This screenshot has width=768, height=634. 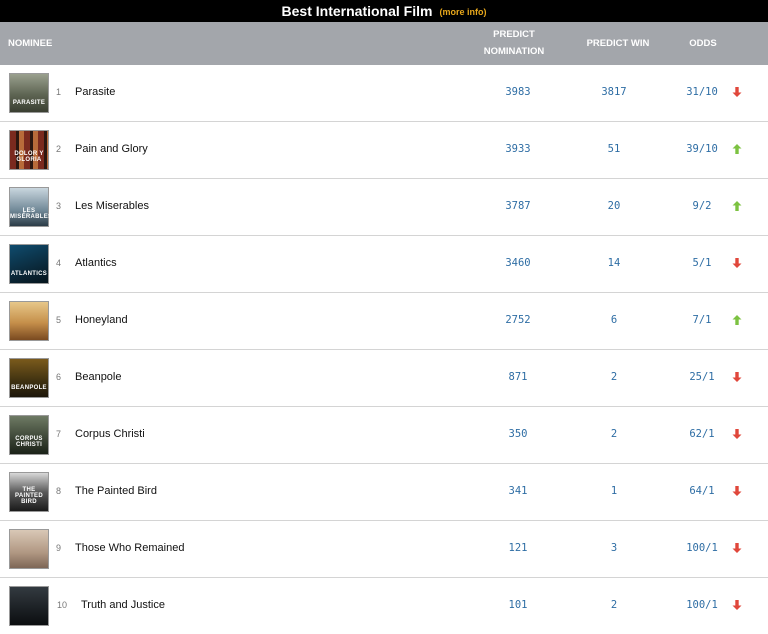 What do you see at coordinates (29, 378) in the screenshot?
I see `poster-image: BEANPOLE` at bounding box center [29, 378].